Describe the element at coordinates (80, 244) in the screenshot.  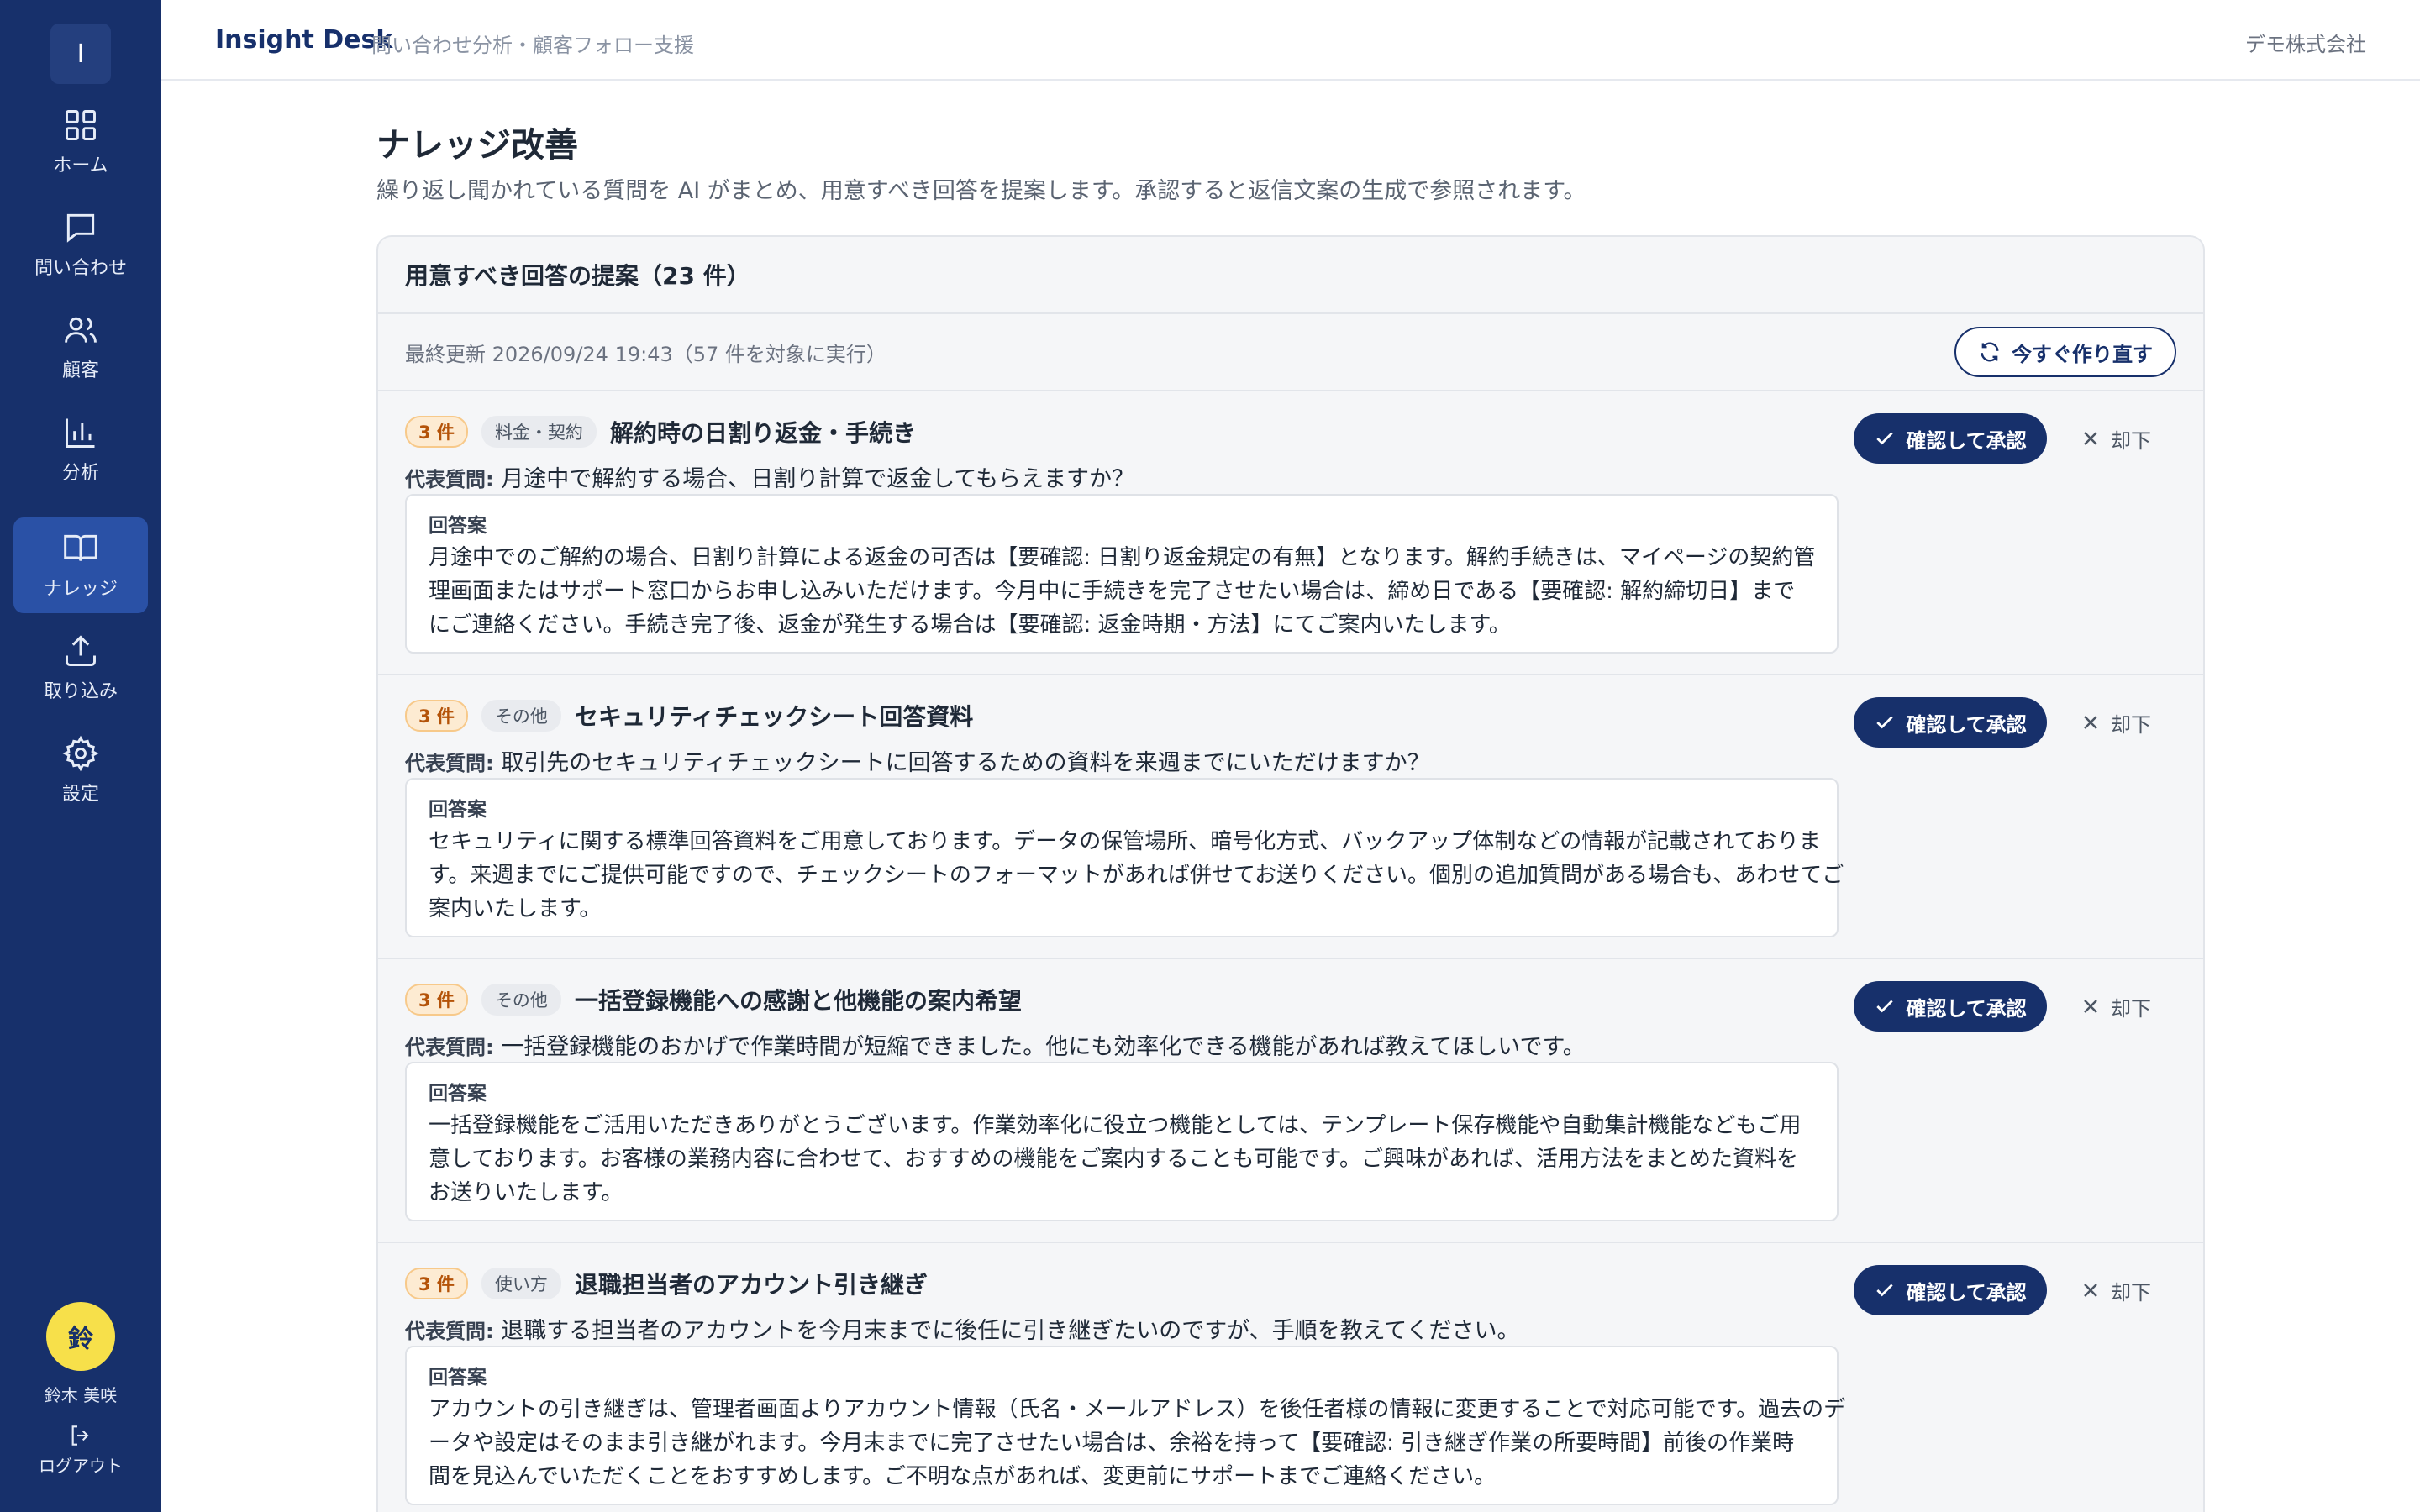
I see `sidebar-item-inquiries: 問い合わせ` at that location.